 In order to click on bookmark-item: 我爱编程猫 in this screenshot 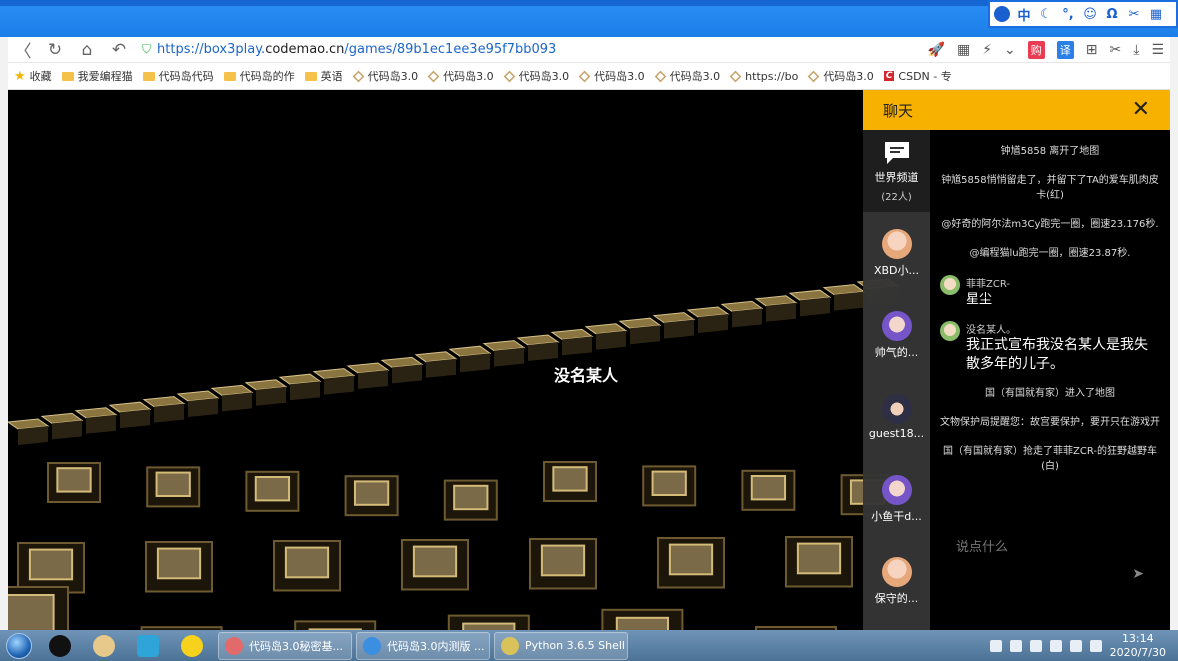, I will do `click(97, 76)`.